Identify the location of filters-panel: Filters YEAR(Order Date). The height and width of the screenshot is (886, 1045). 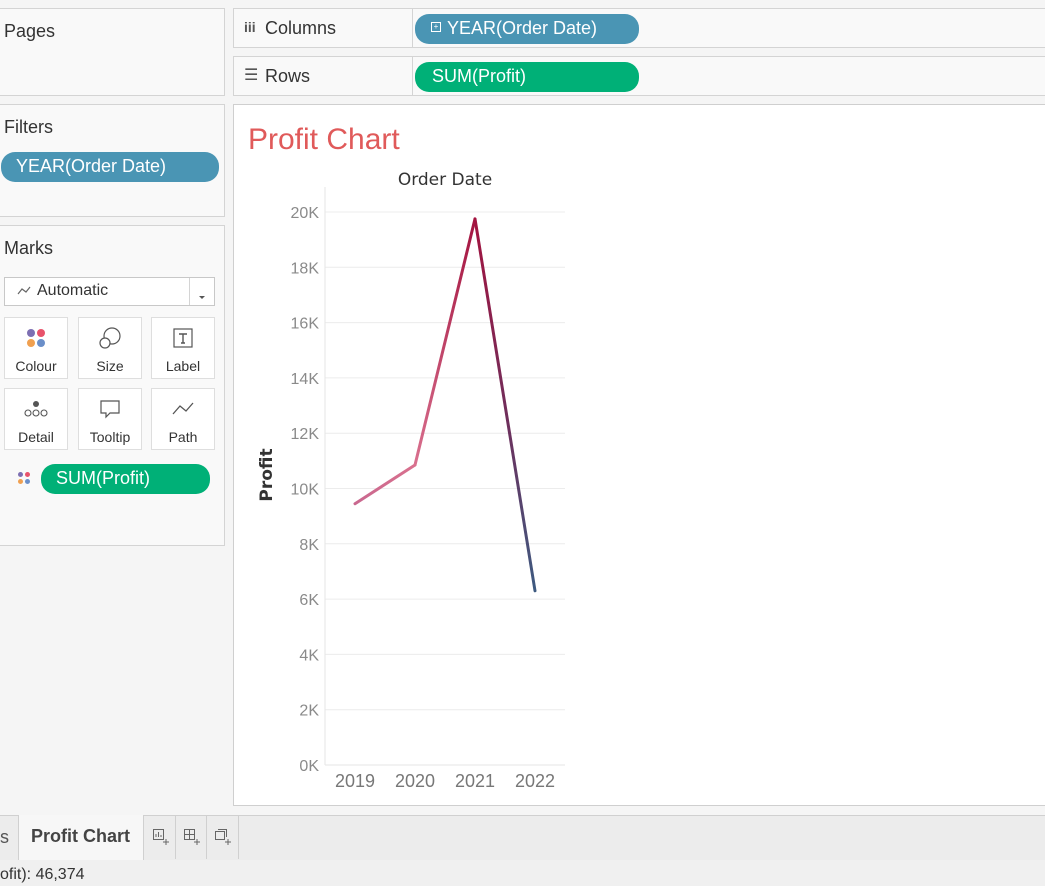
(112, 160).